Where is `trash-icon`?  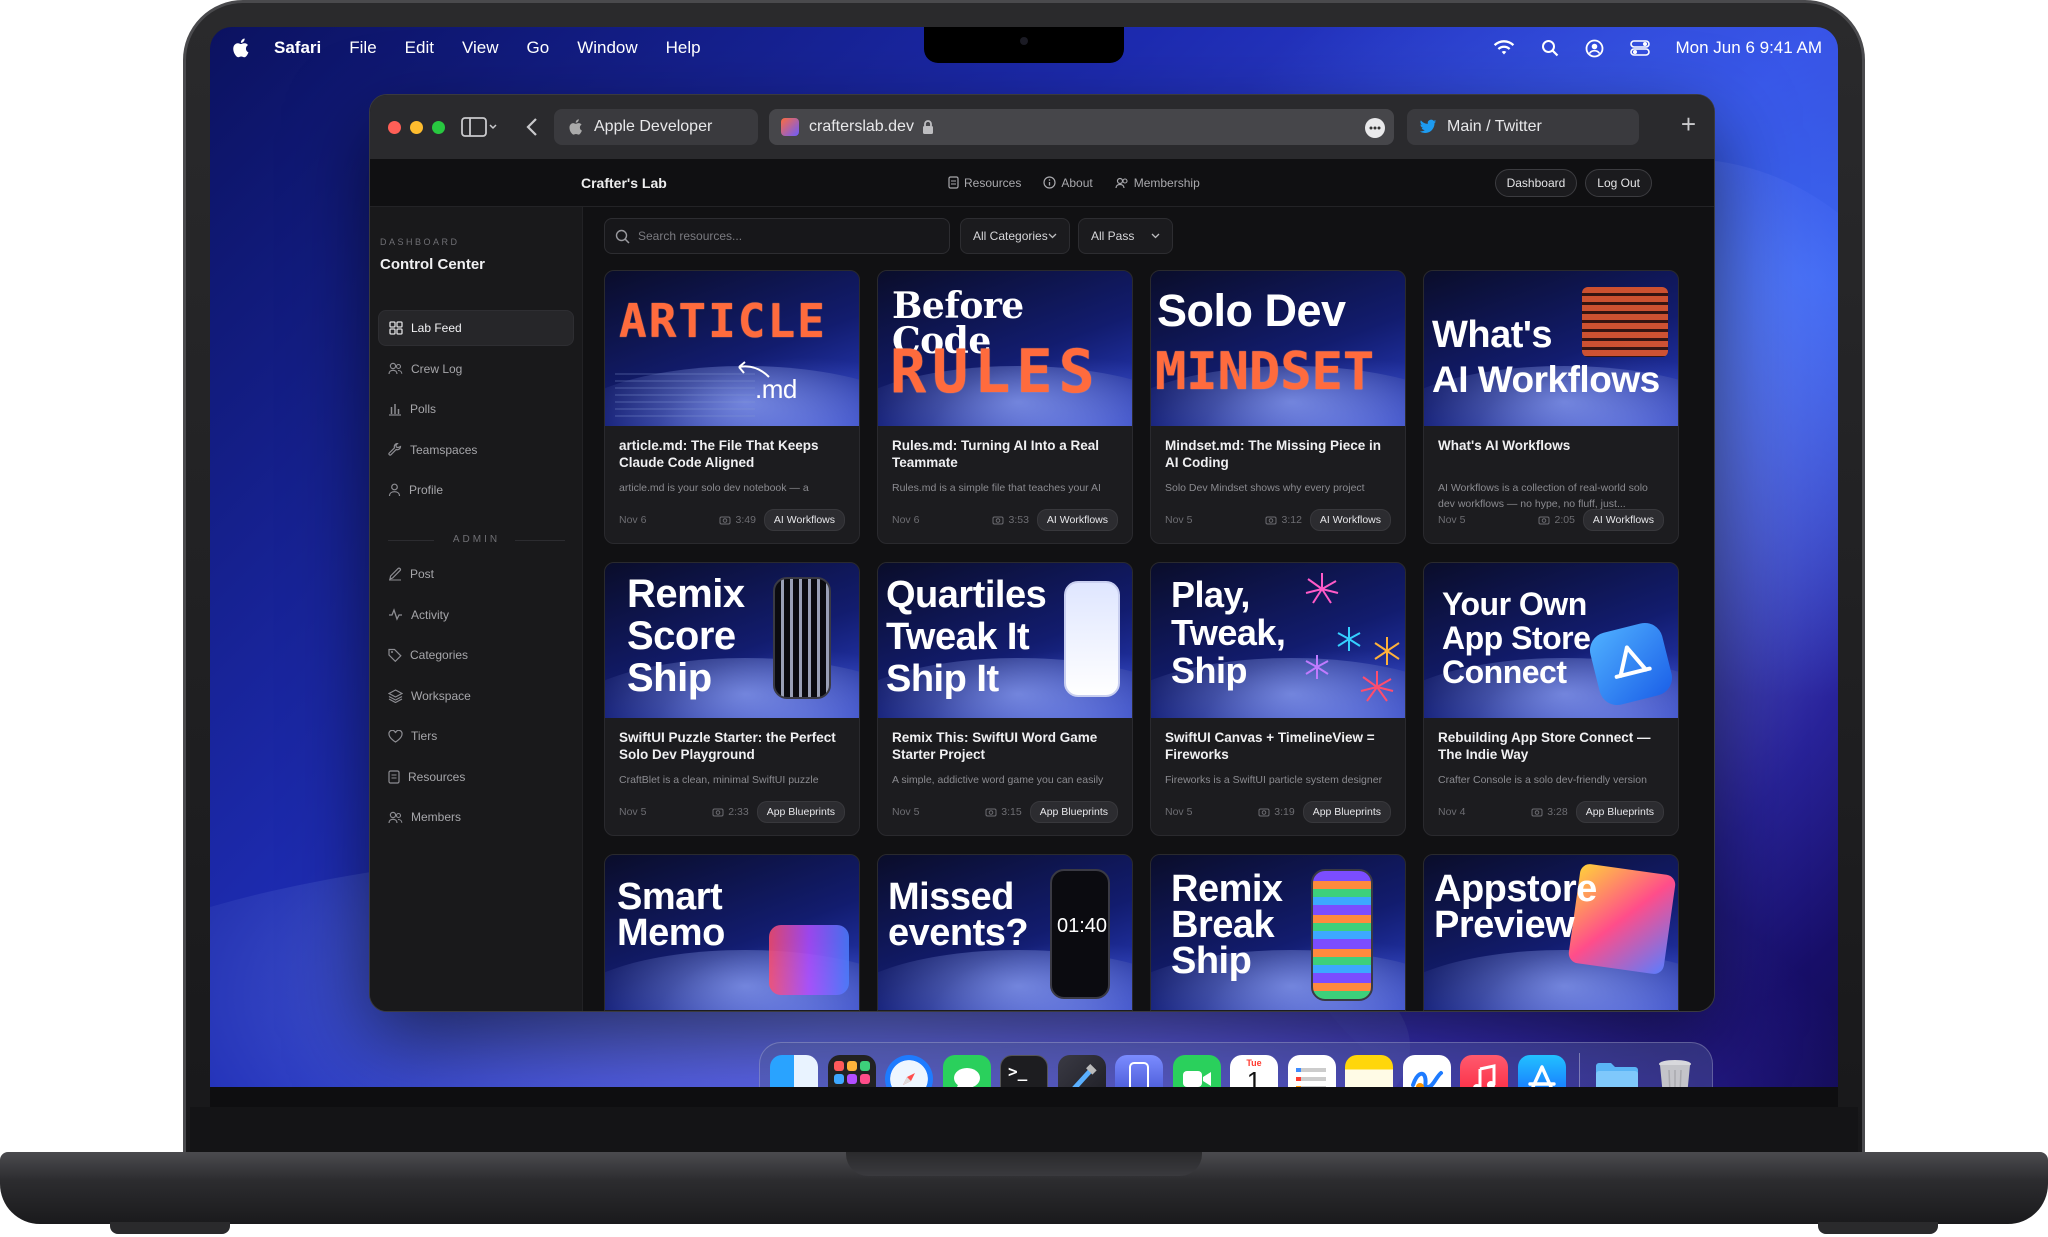 trash-icon is located at coordinates (1675, 1071).